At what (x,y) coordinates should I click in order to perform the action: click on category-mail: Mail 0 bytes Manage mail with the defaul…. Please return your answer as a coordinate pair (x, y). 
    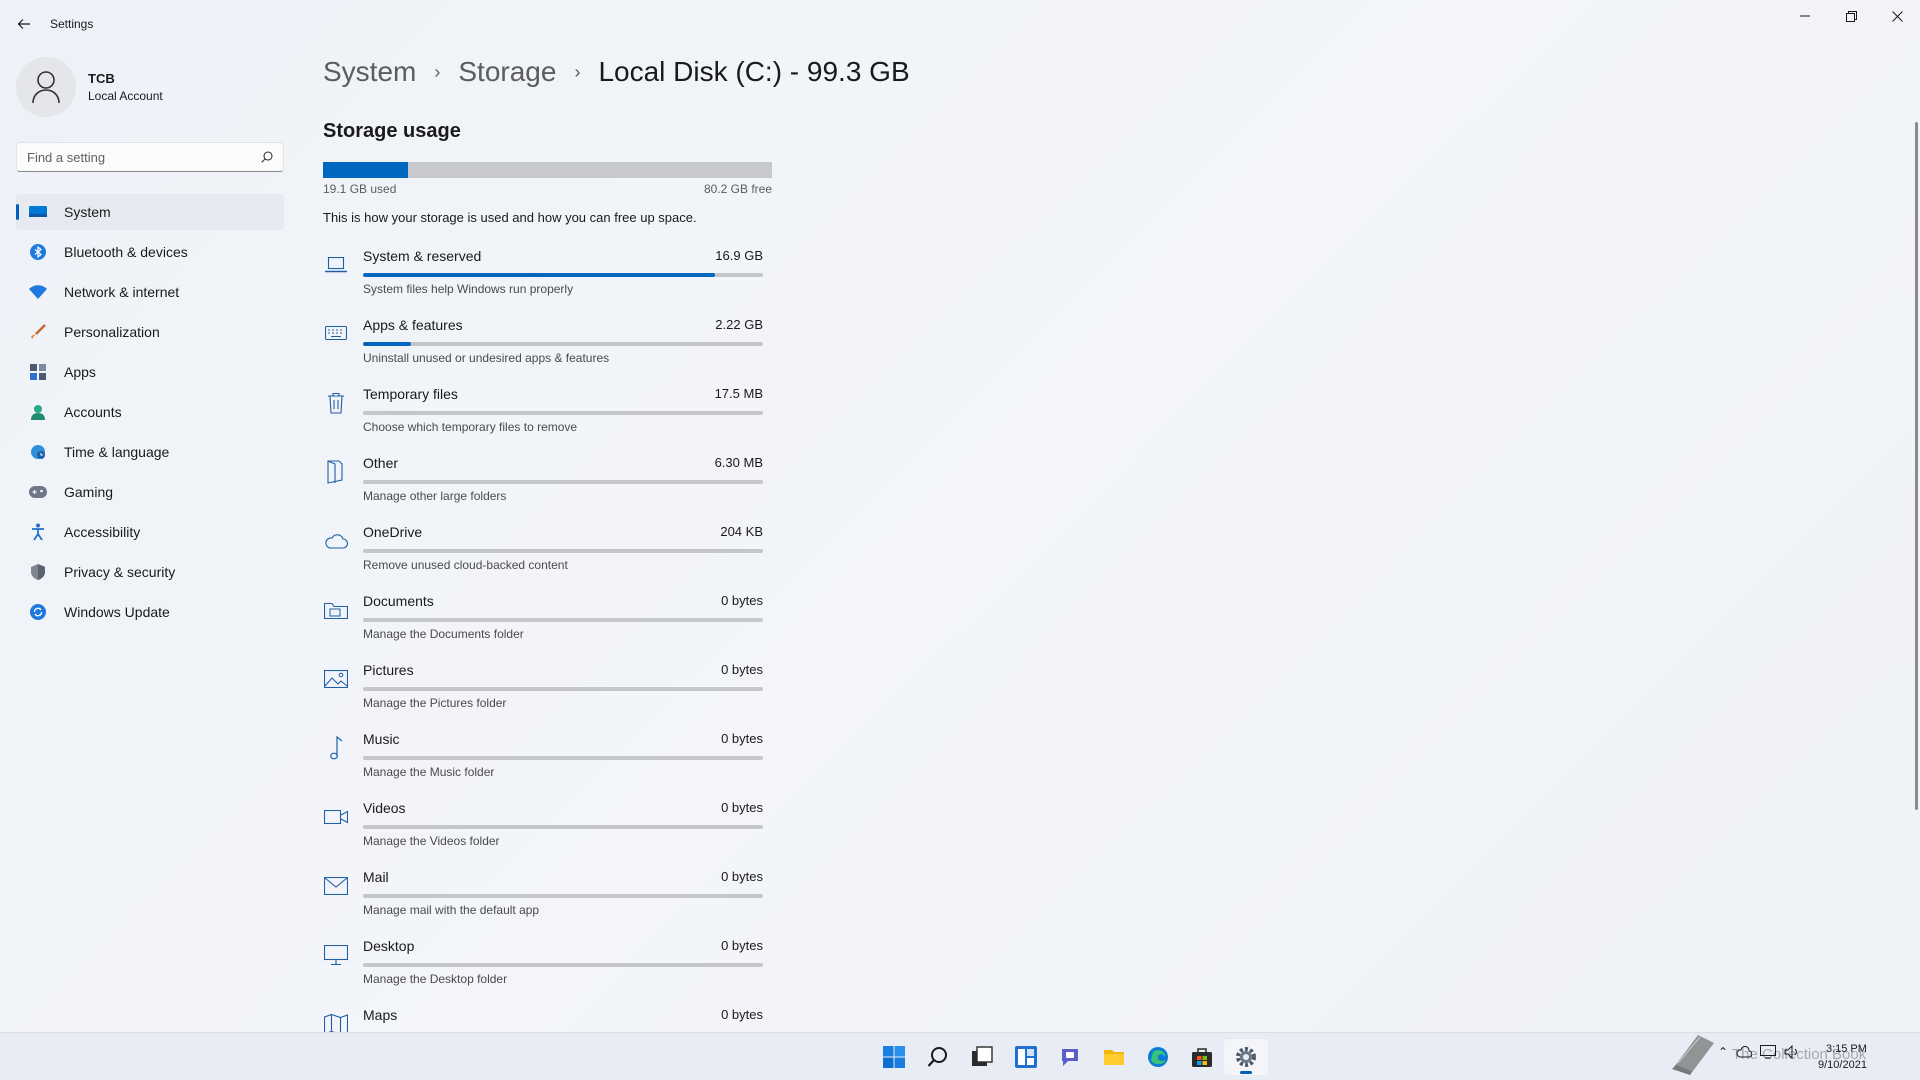
    Looking at the image, I should click on (543, 891).